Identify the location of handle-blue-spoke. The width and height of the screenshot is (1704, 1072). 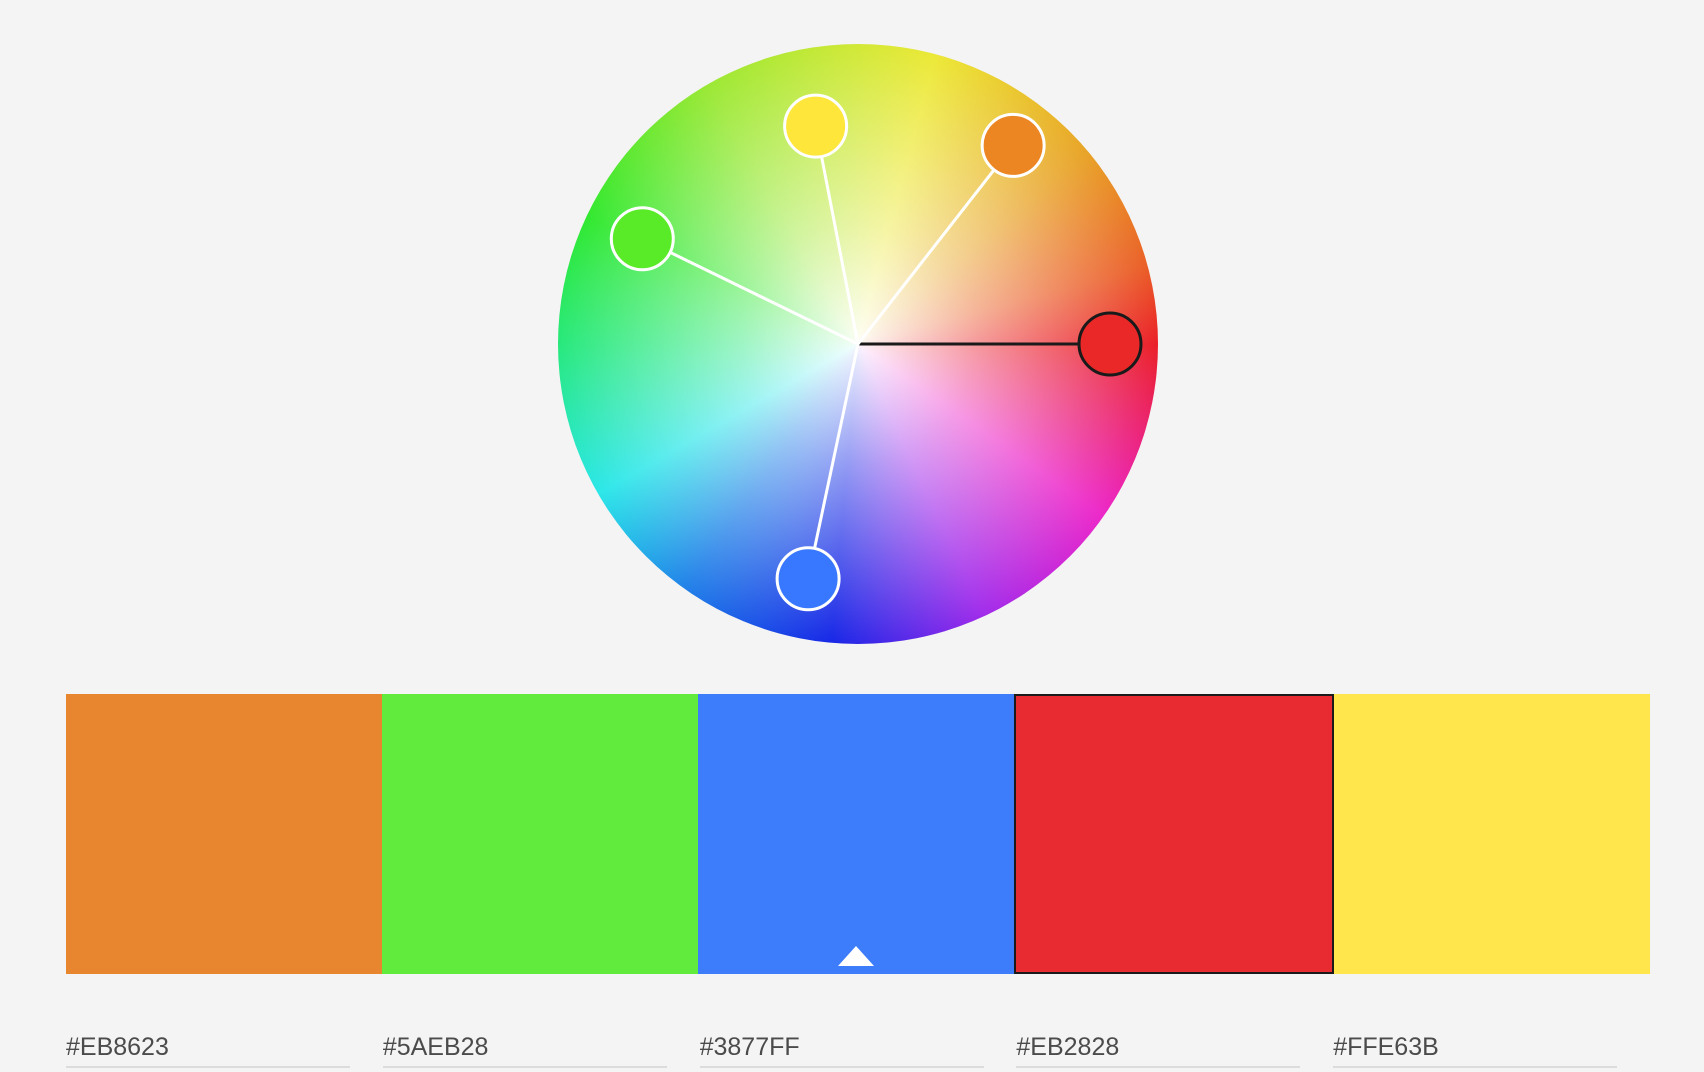
(836, 446).